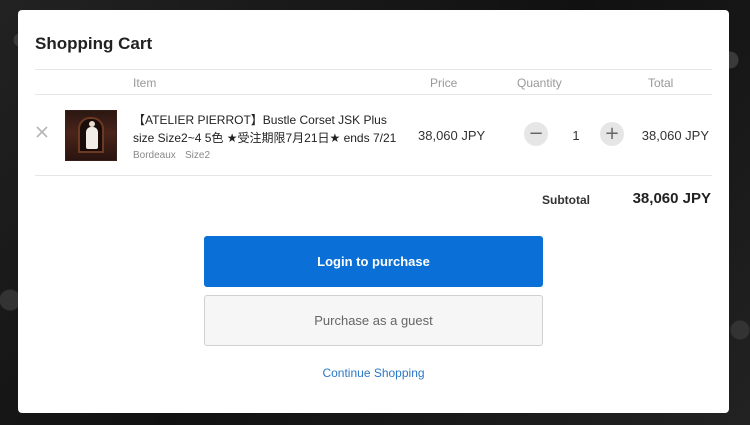 The height and width of the screenshot is (425, 750). I want to click on thumbnail-figure-shape, so click(92, 135).